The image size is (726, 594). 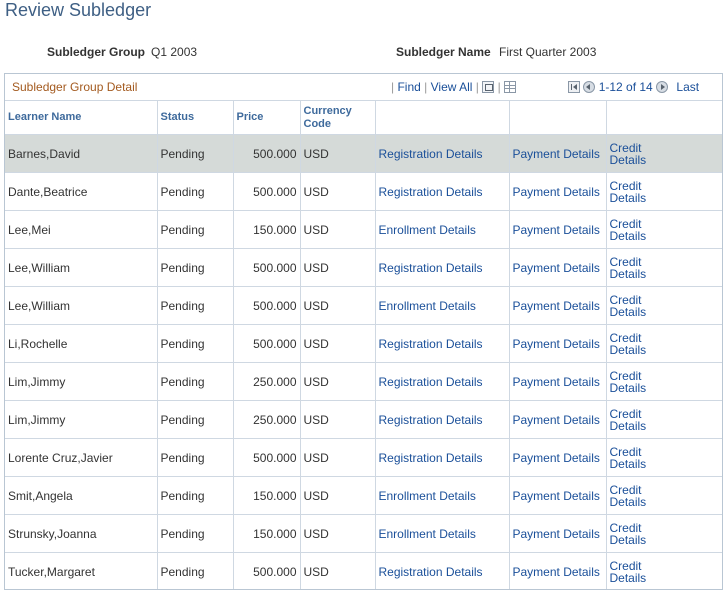 I want to click on last-page-link: Last, so click(x=687, y=87).